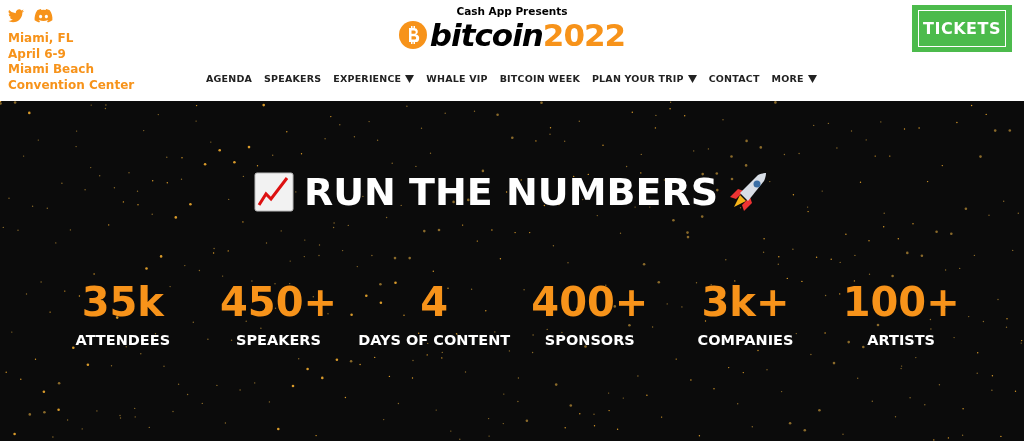 The image size is (1024, 441). Describe the element at coordinates (539, 79) in the screenshot. I see `nav-link: BITCOIN WEEK` at that location.